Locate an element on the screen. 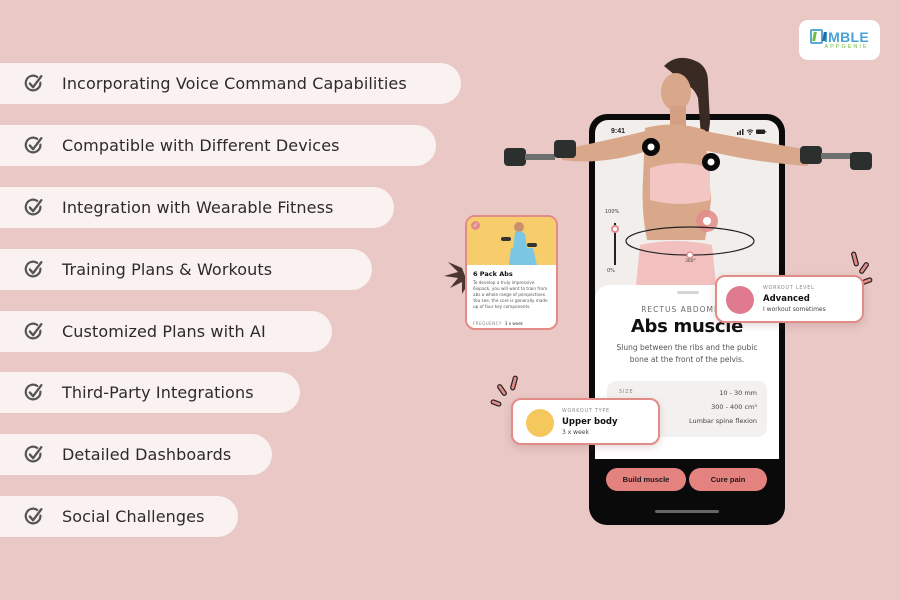 The width and height of the screenshot is (900, 600). feature-label: Incorporating Voice Command Capabilities is located at coordinates (234, 83).